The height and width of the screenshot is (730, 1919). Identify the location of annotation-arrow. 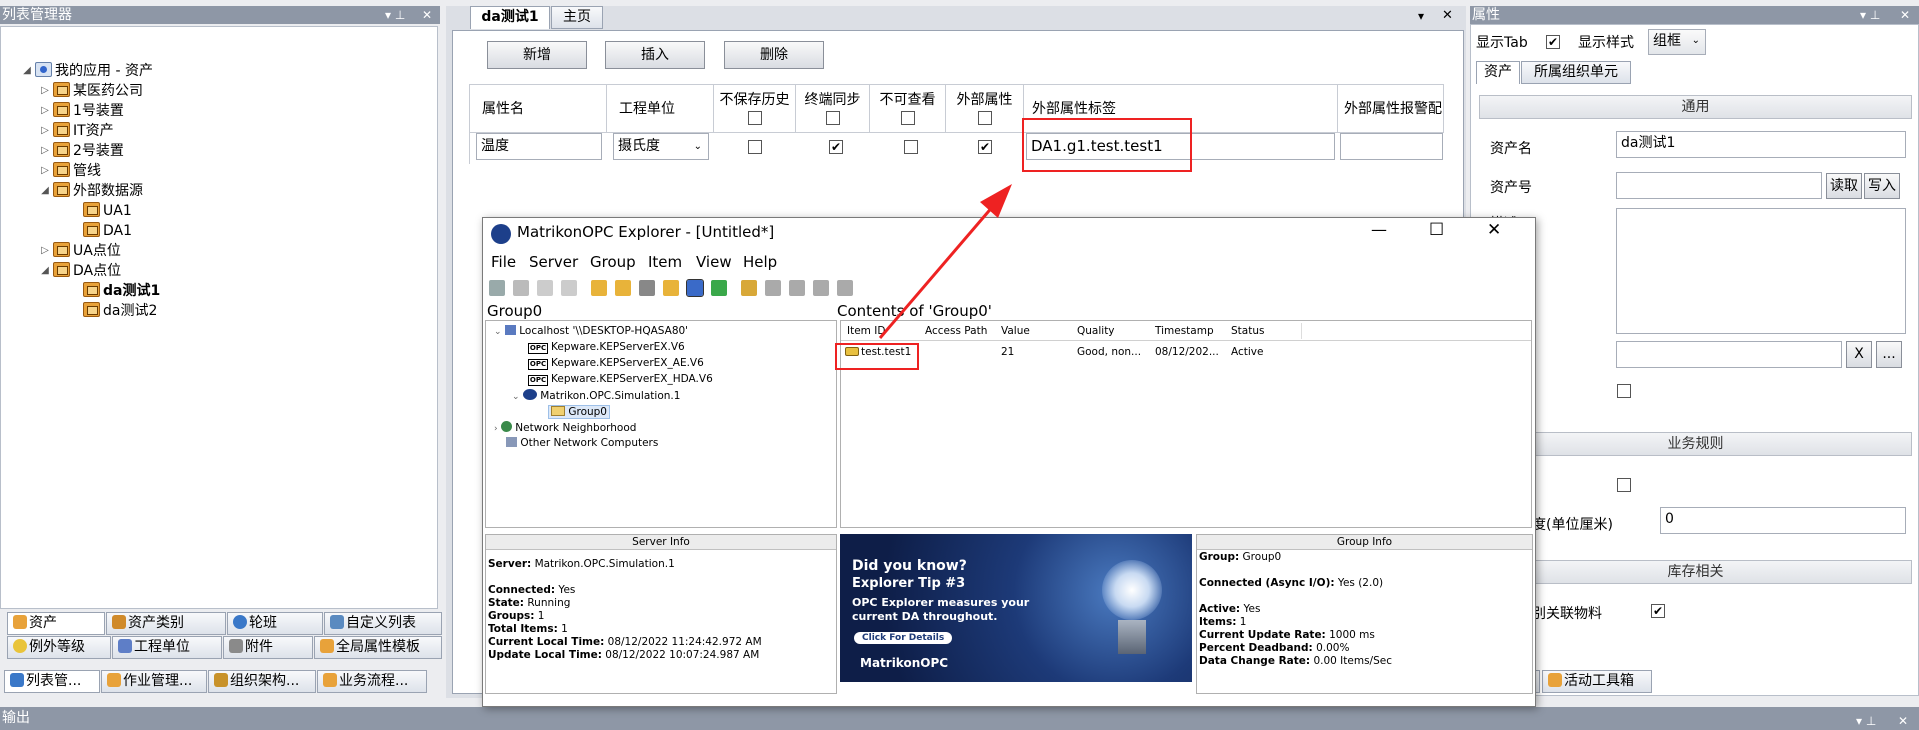
(945, 261).